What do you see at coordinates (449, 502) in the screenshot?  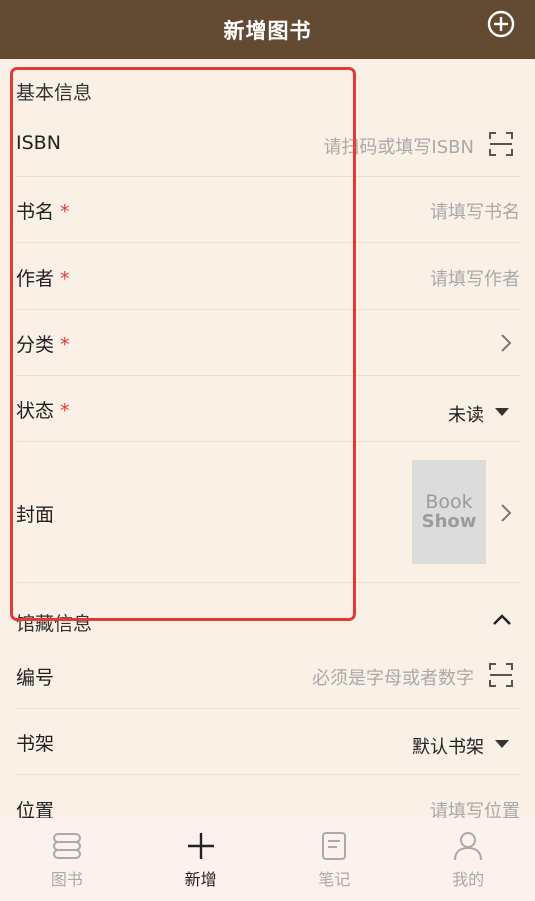 I see `cover-placeholder-line1: Book` at bounding box center [449, 502].